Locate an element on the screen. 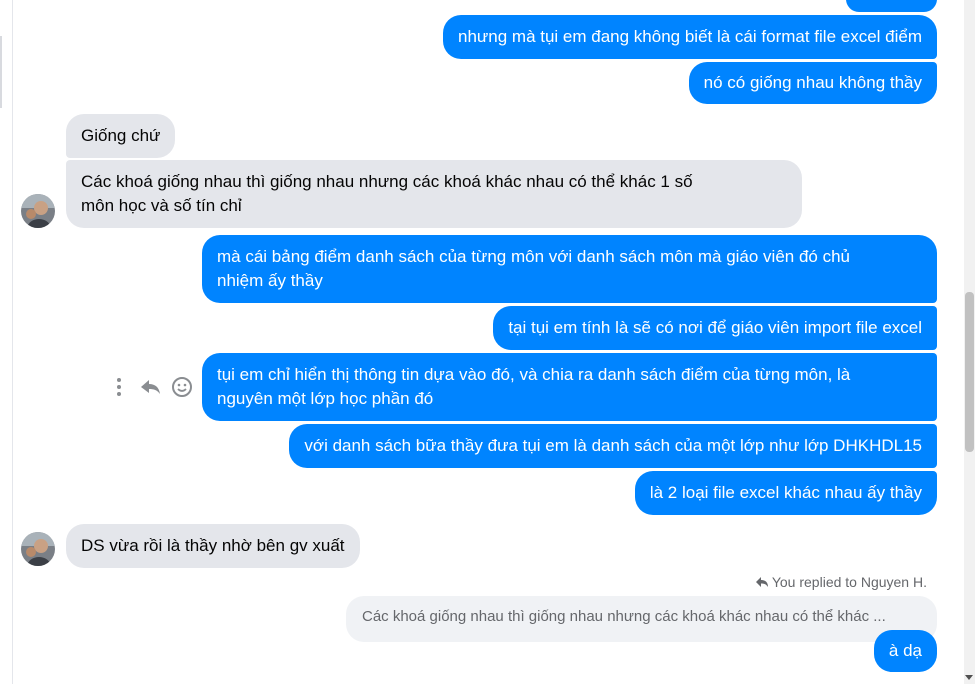 Image resolution: width=975 pixels, height=684 pixels. message-text: à dạ is located at coordinates (905, 650).